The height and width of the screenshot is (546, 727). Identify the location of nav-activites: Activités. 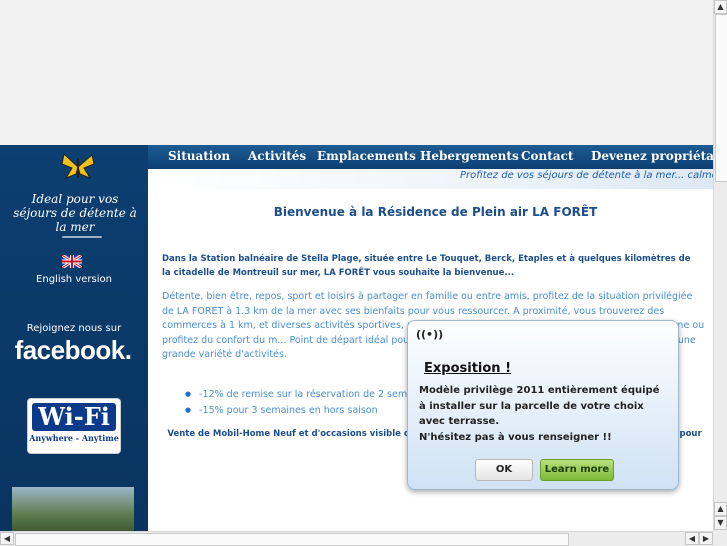
(277, 156).